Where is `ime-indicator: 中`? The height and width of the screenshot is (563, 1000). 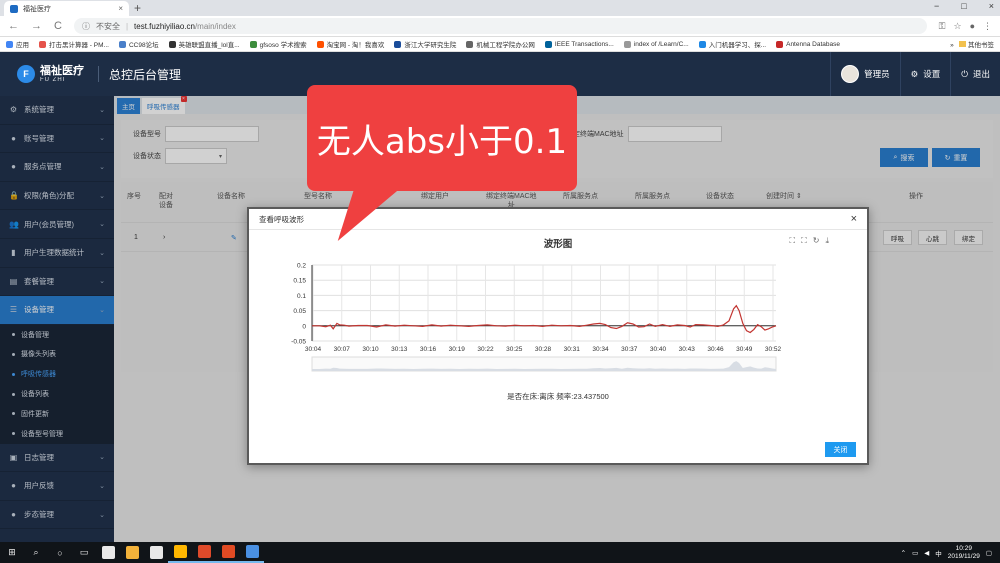
ime-indicator: 中 is located at coordinates (938, 553).